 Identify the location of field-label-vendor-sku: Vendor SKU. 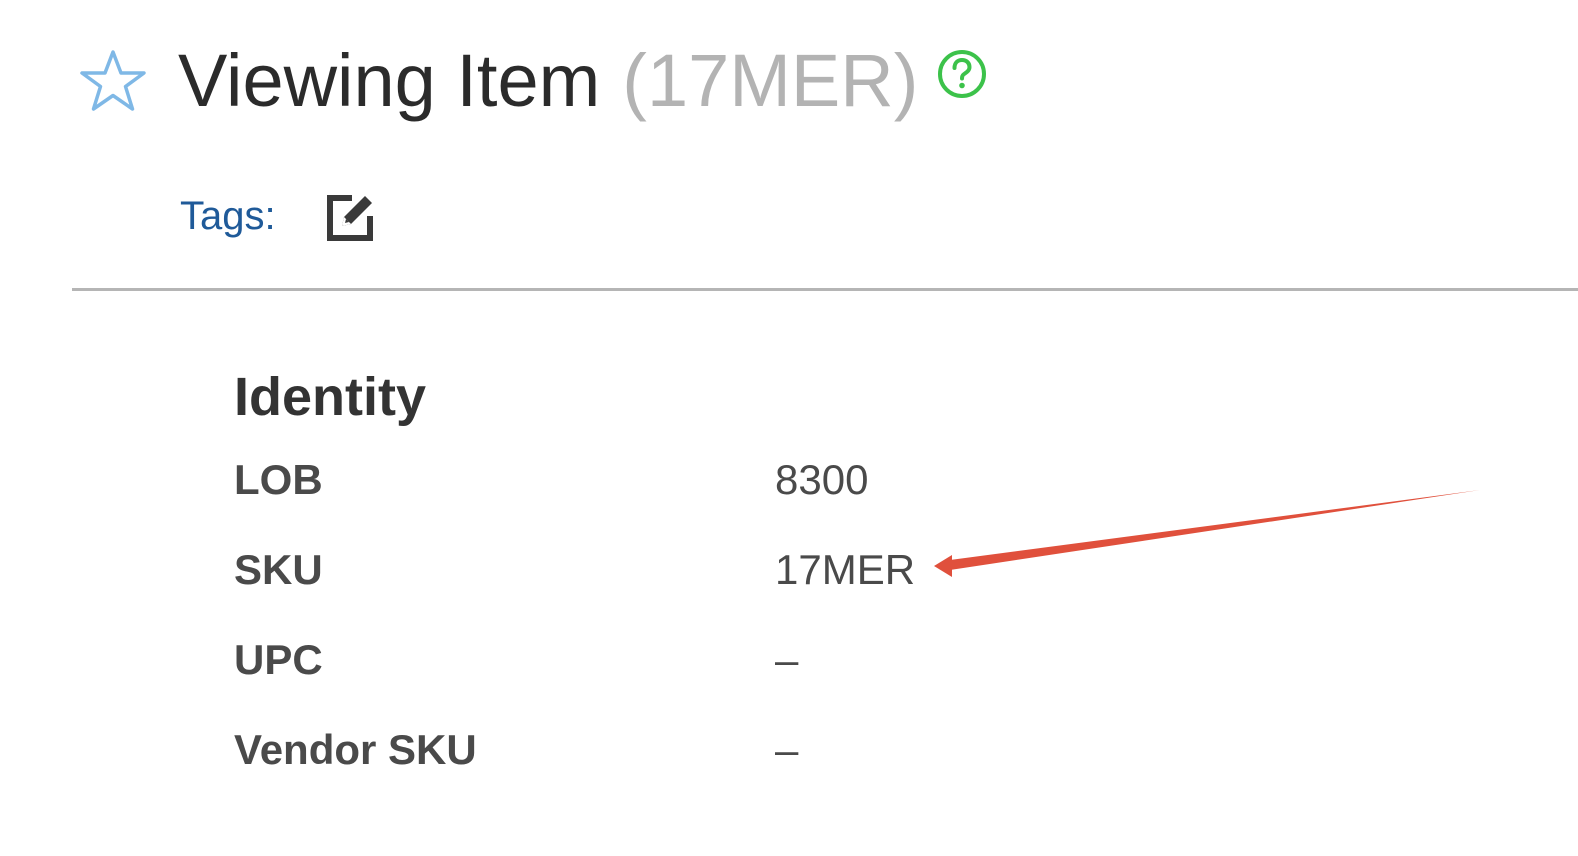
(355, 749).